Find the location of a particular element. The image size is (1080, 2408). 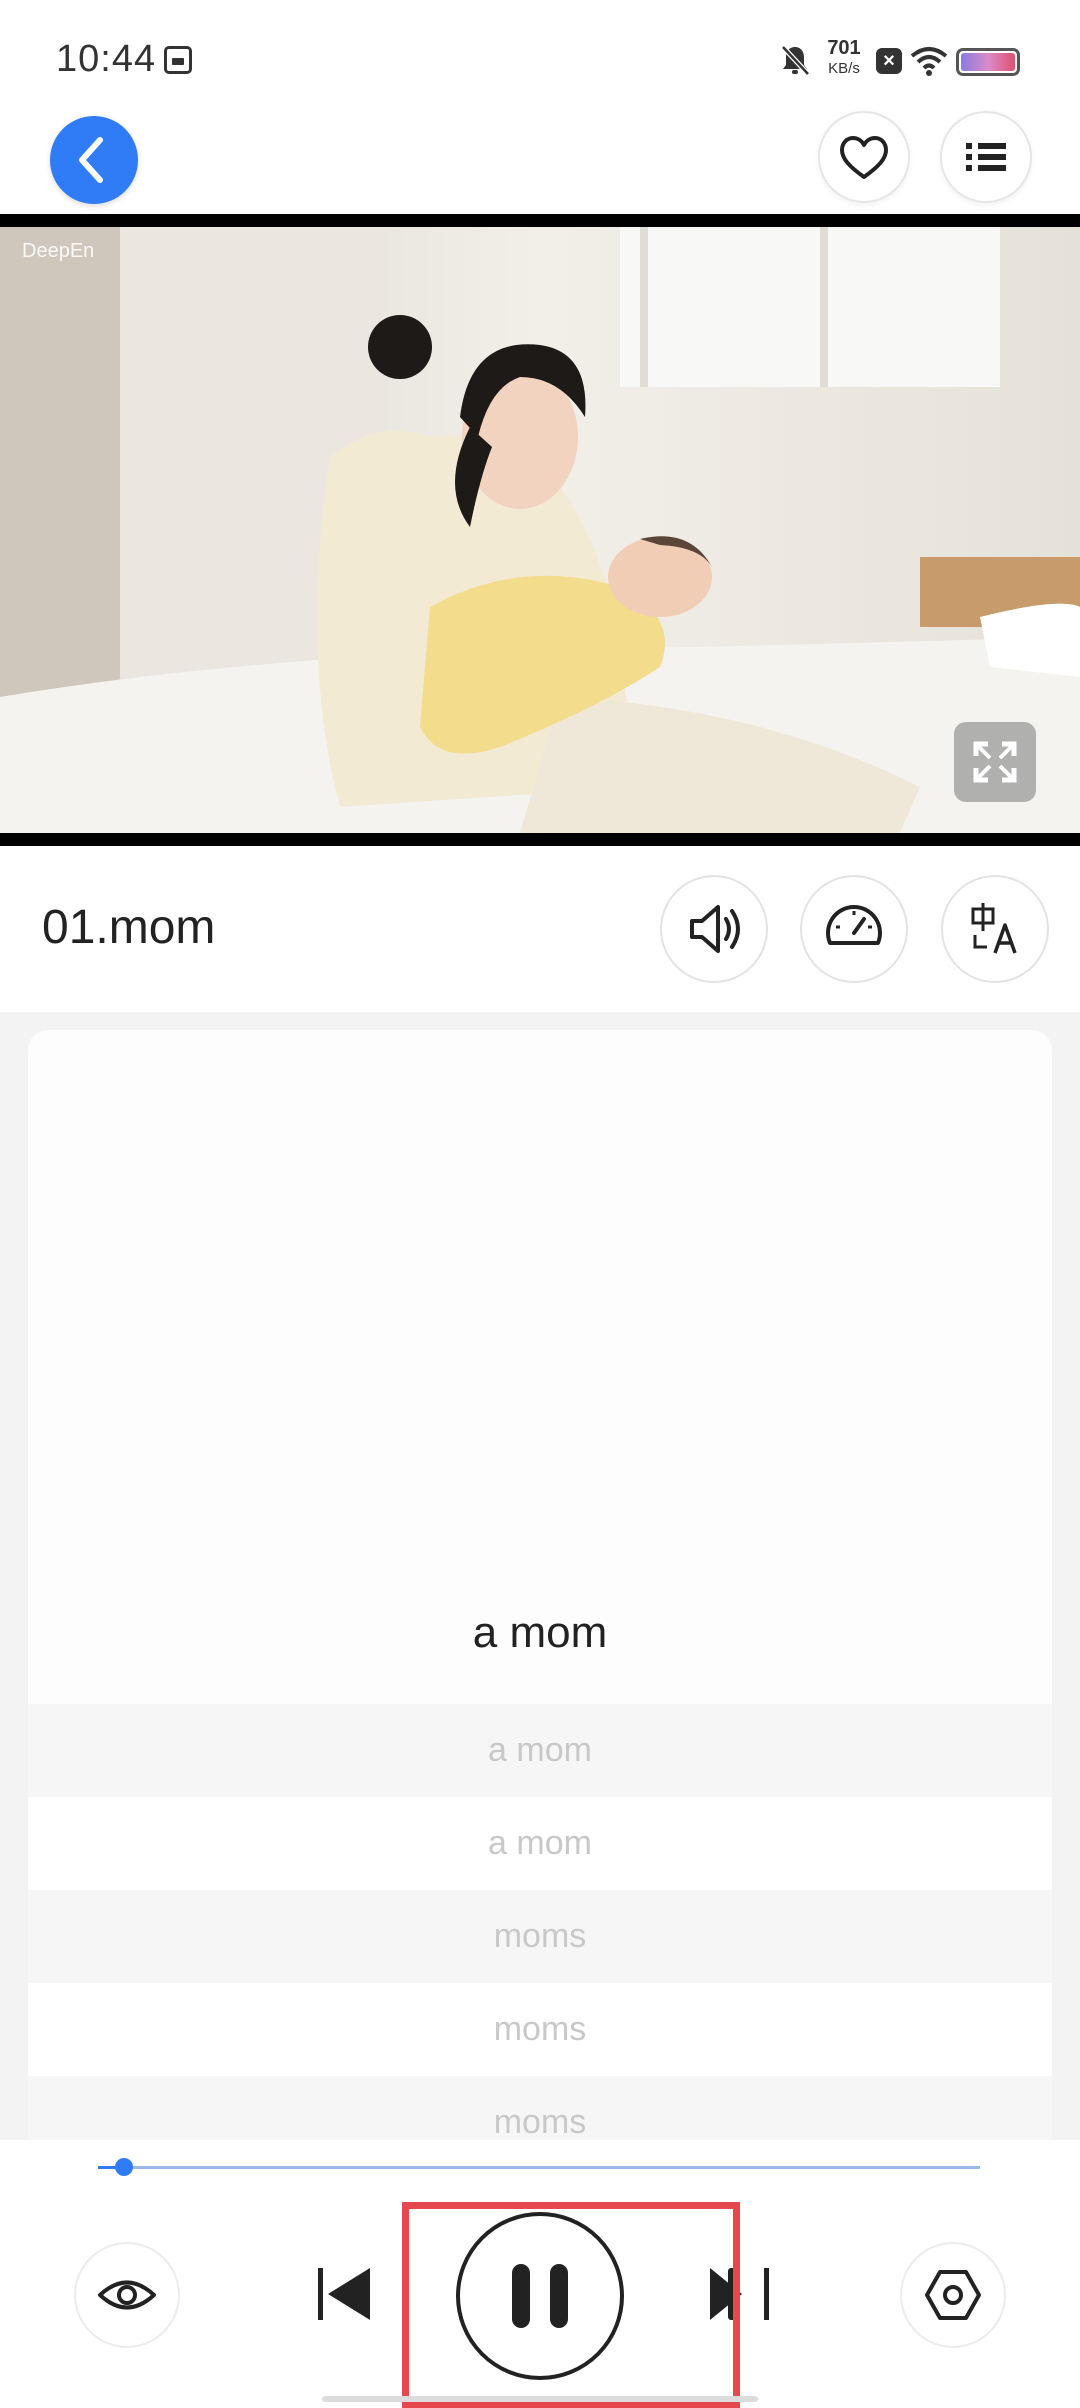

expand-icon is located at coordinates (995, 762).